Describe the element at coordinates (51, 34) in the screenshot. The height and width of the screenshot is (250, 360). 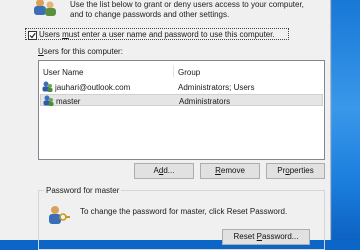
I see `checkbox-label-part: Users` at that location.